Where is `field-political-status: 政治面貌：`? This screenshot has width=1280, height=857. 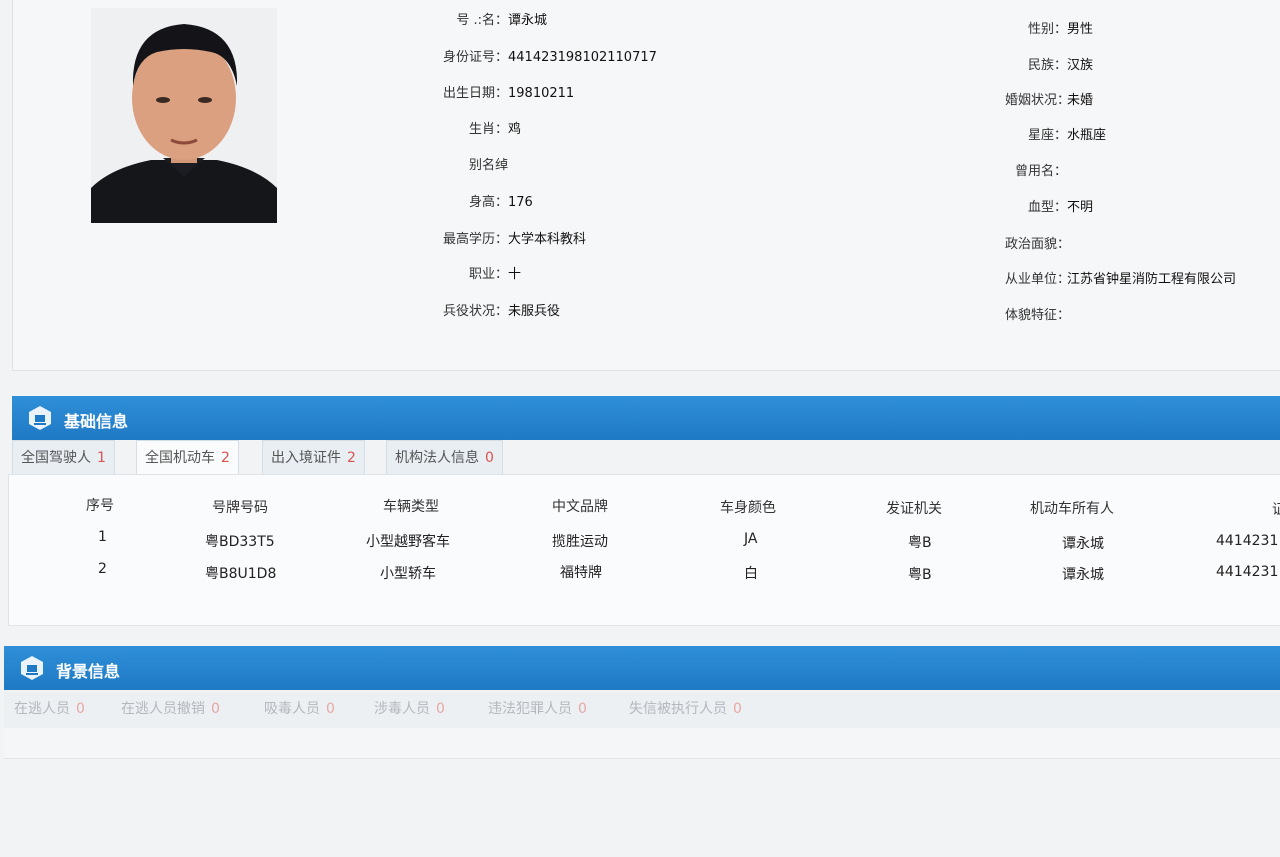 field-political-status: 政治面貌： is located at coordinates (1038, 244).